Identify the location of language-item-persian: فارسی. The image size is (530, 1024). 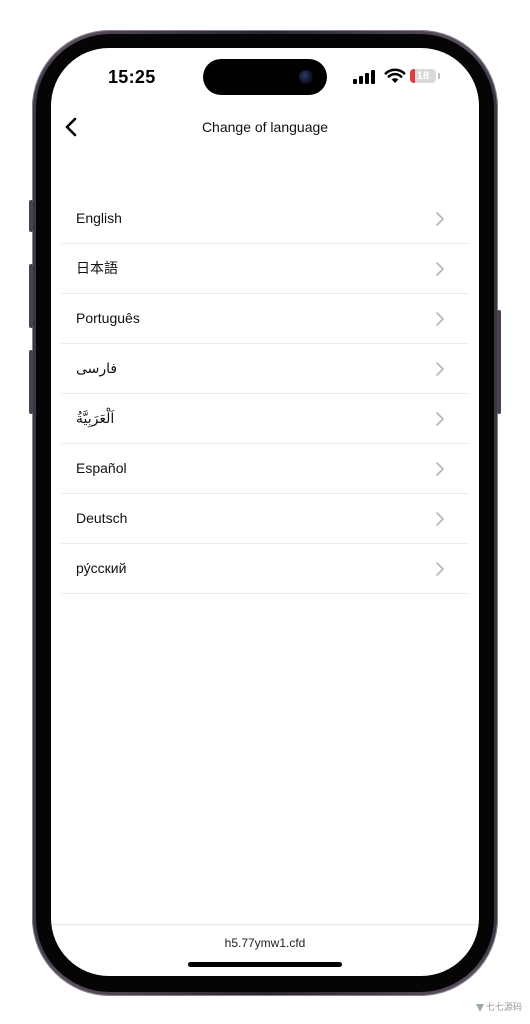
(265, 369).